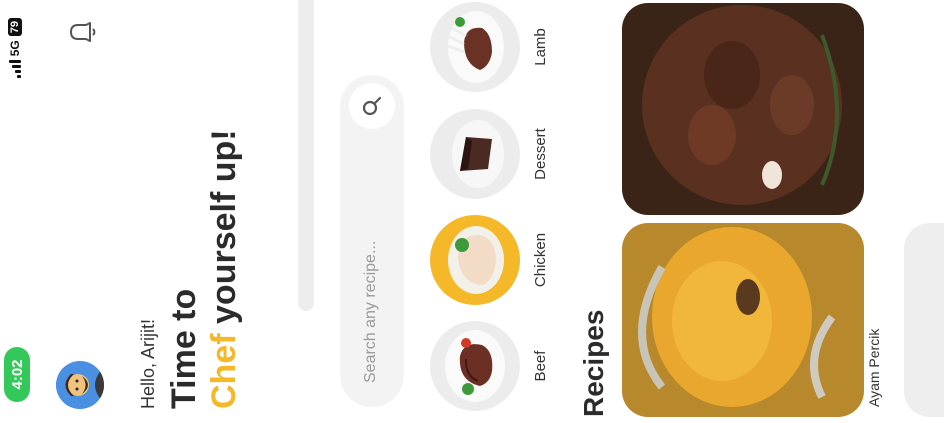 The width and height of the screenshot is (944, 423). What do you see at coordinates (475, 154) in the screenshot?
I see `dessert-image` at bounding box center [475, 154].